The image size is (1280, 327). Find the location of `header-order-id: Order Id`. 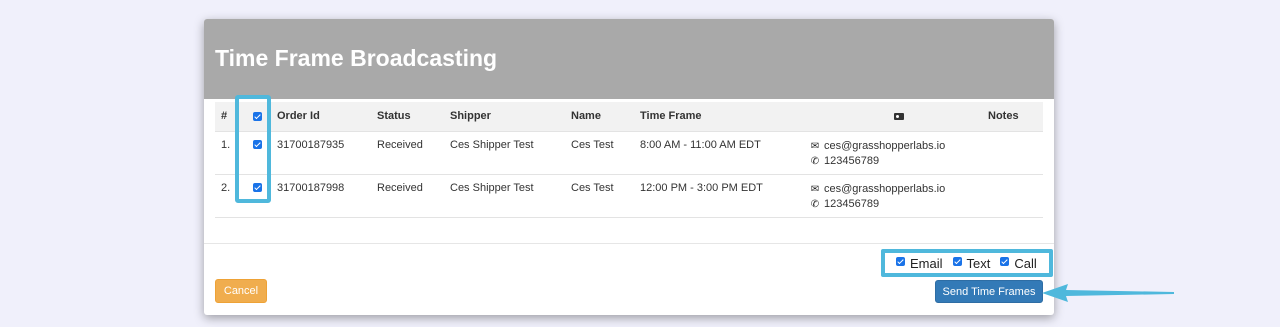

header-order-id: Order Id is located at coordinates (298, 116).